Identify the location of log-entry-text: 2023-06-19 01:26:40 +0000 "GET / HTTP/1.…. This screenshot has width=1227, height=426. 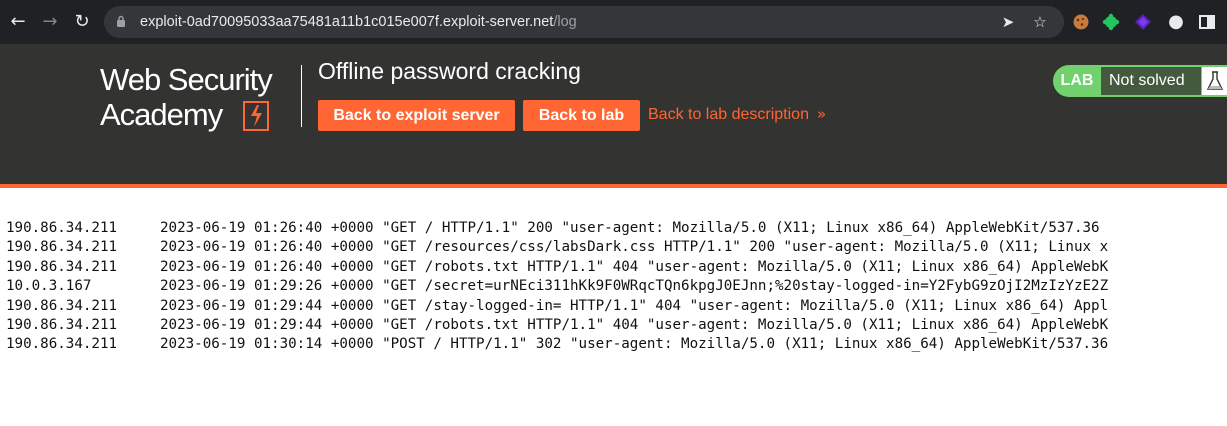
(630, 228).